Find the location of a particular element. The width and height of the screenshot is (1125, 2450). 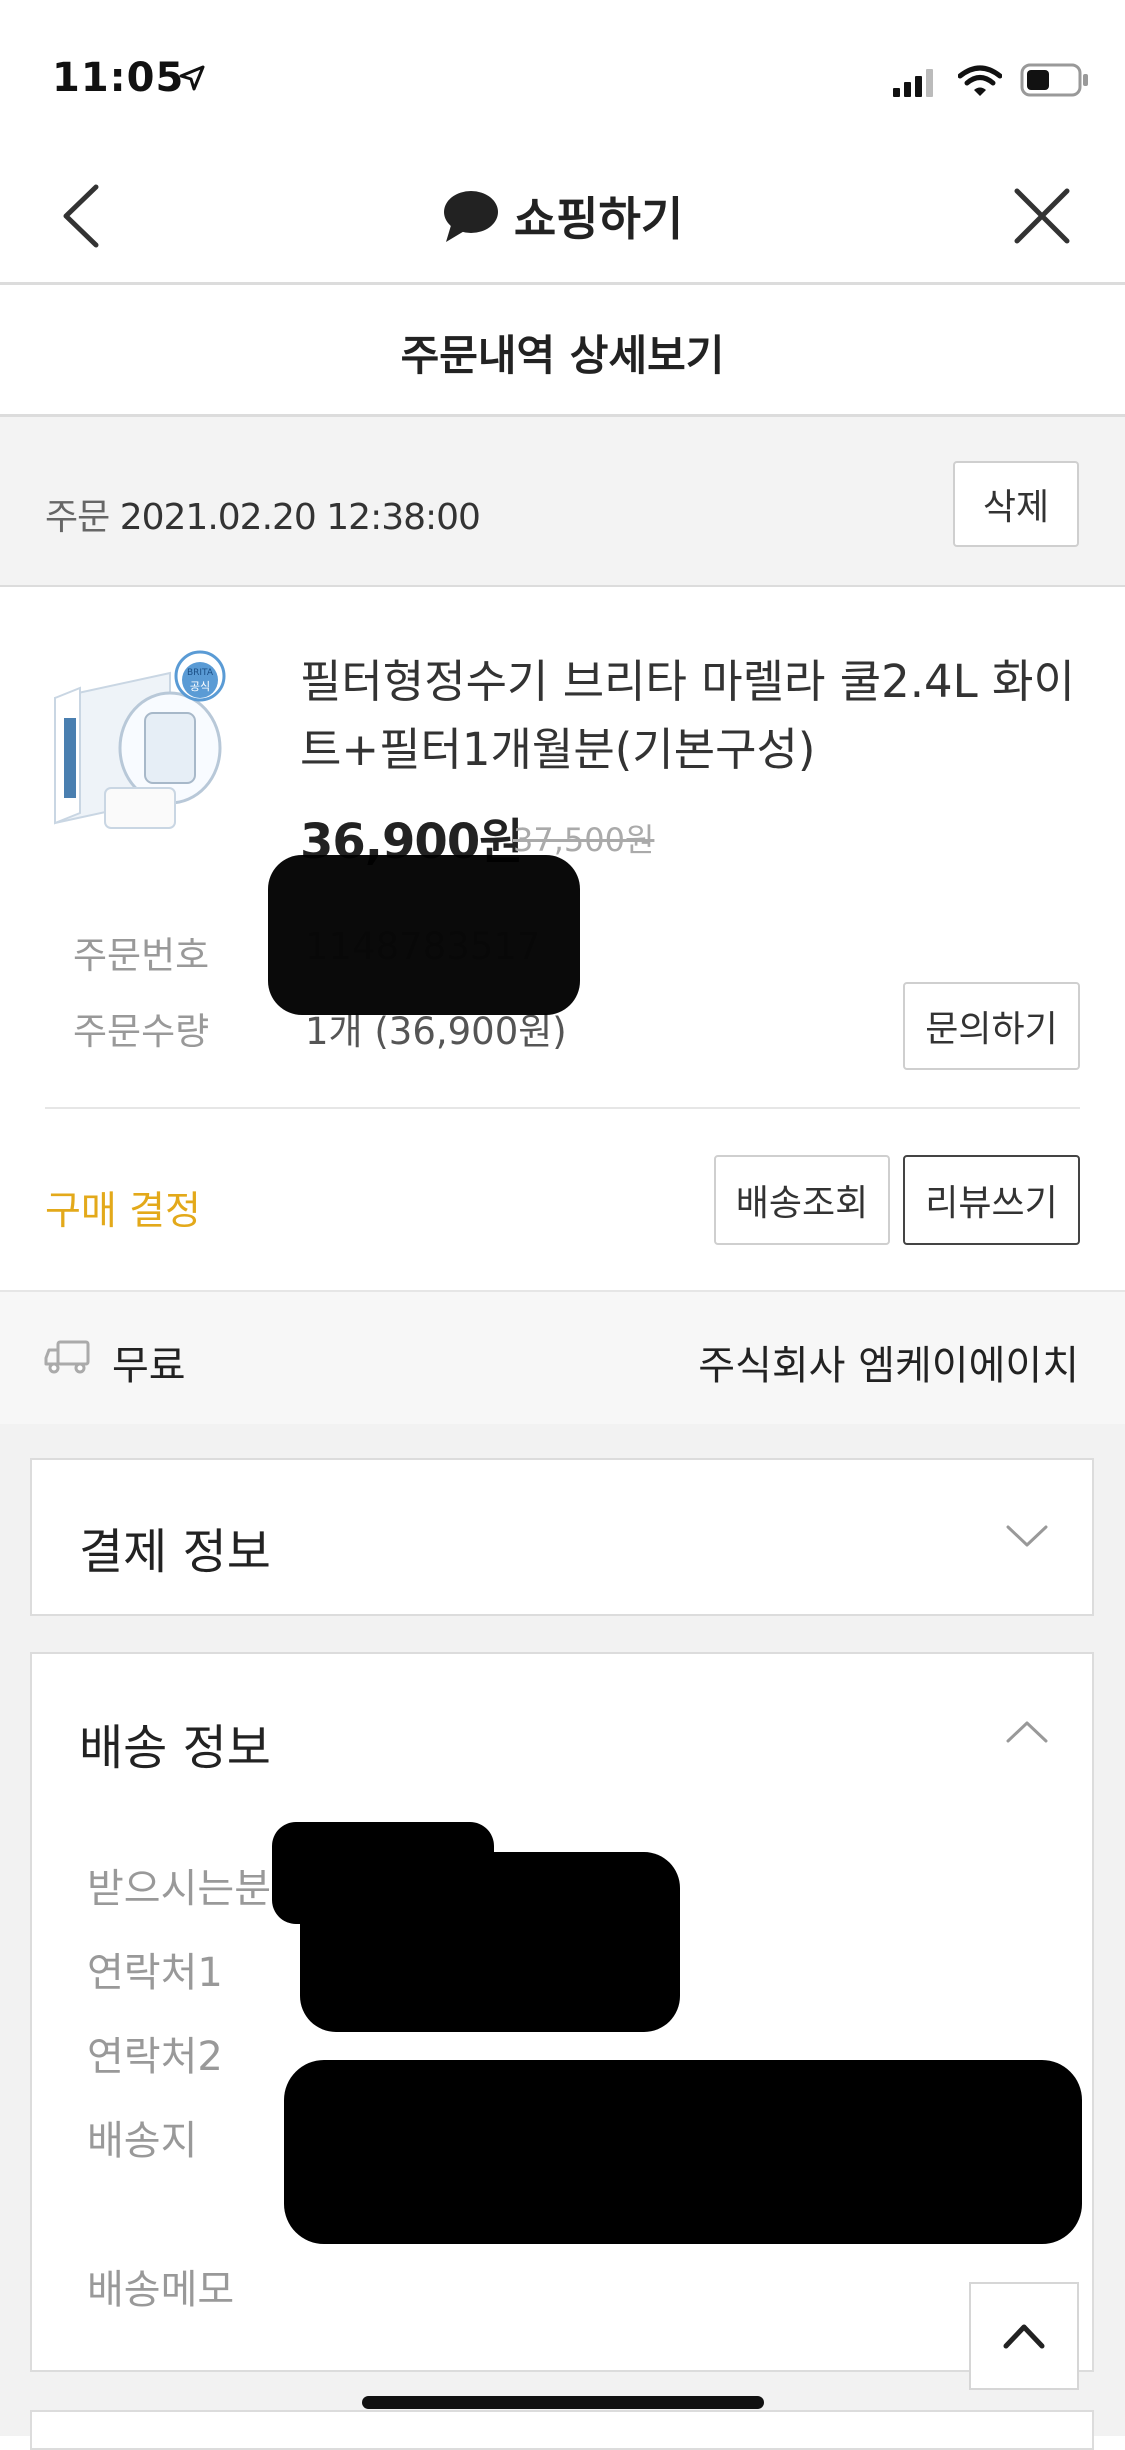

contact2-label: 연락처2 is located at coordinates (155, 2057).